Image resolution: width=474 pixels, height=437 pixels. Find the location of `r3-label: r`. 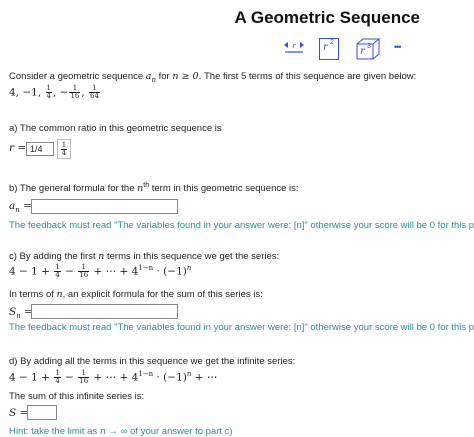

r3-label: r is located at coordinates (362, 51).